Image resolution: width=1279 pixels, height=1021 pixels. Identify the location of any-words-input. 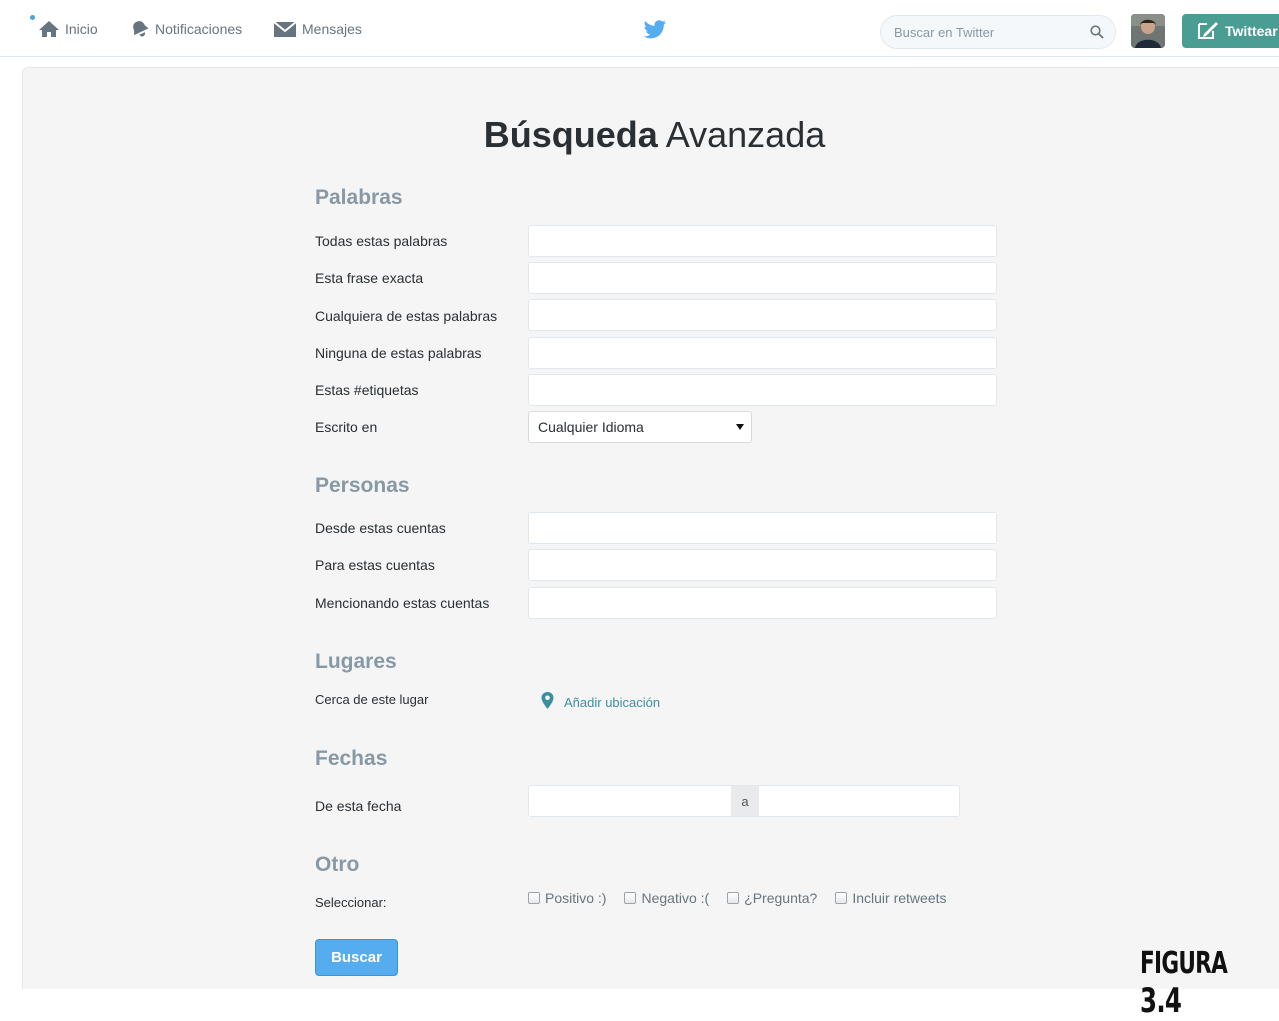
(762, 315).